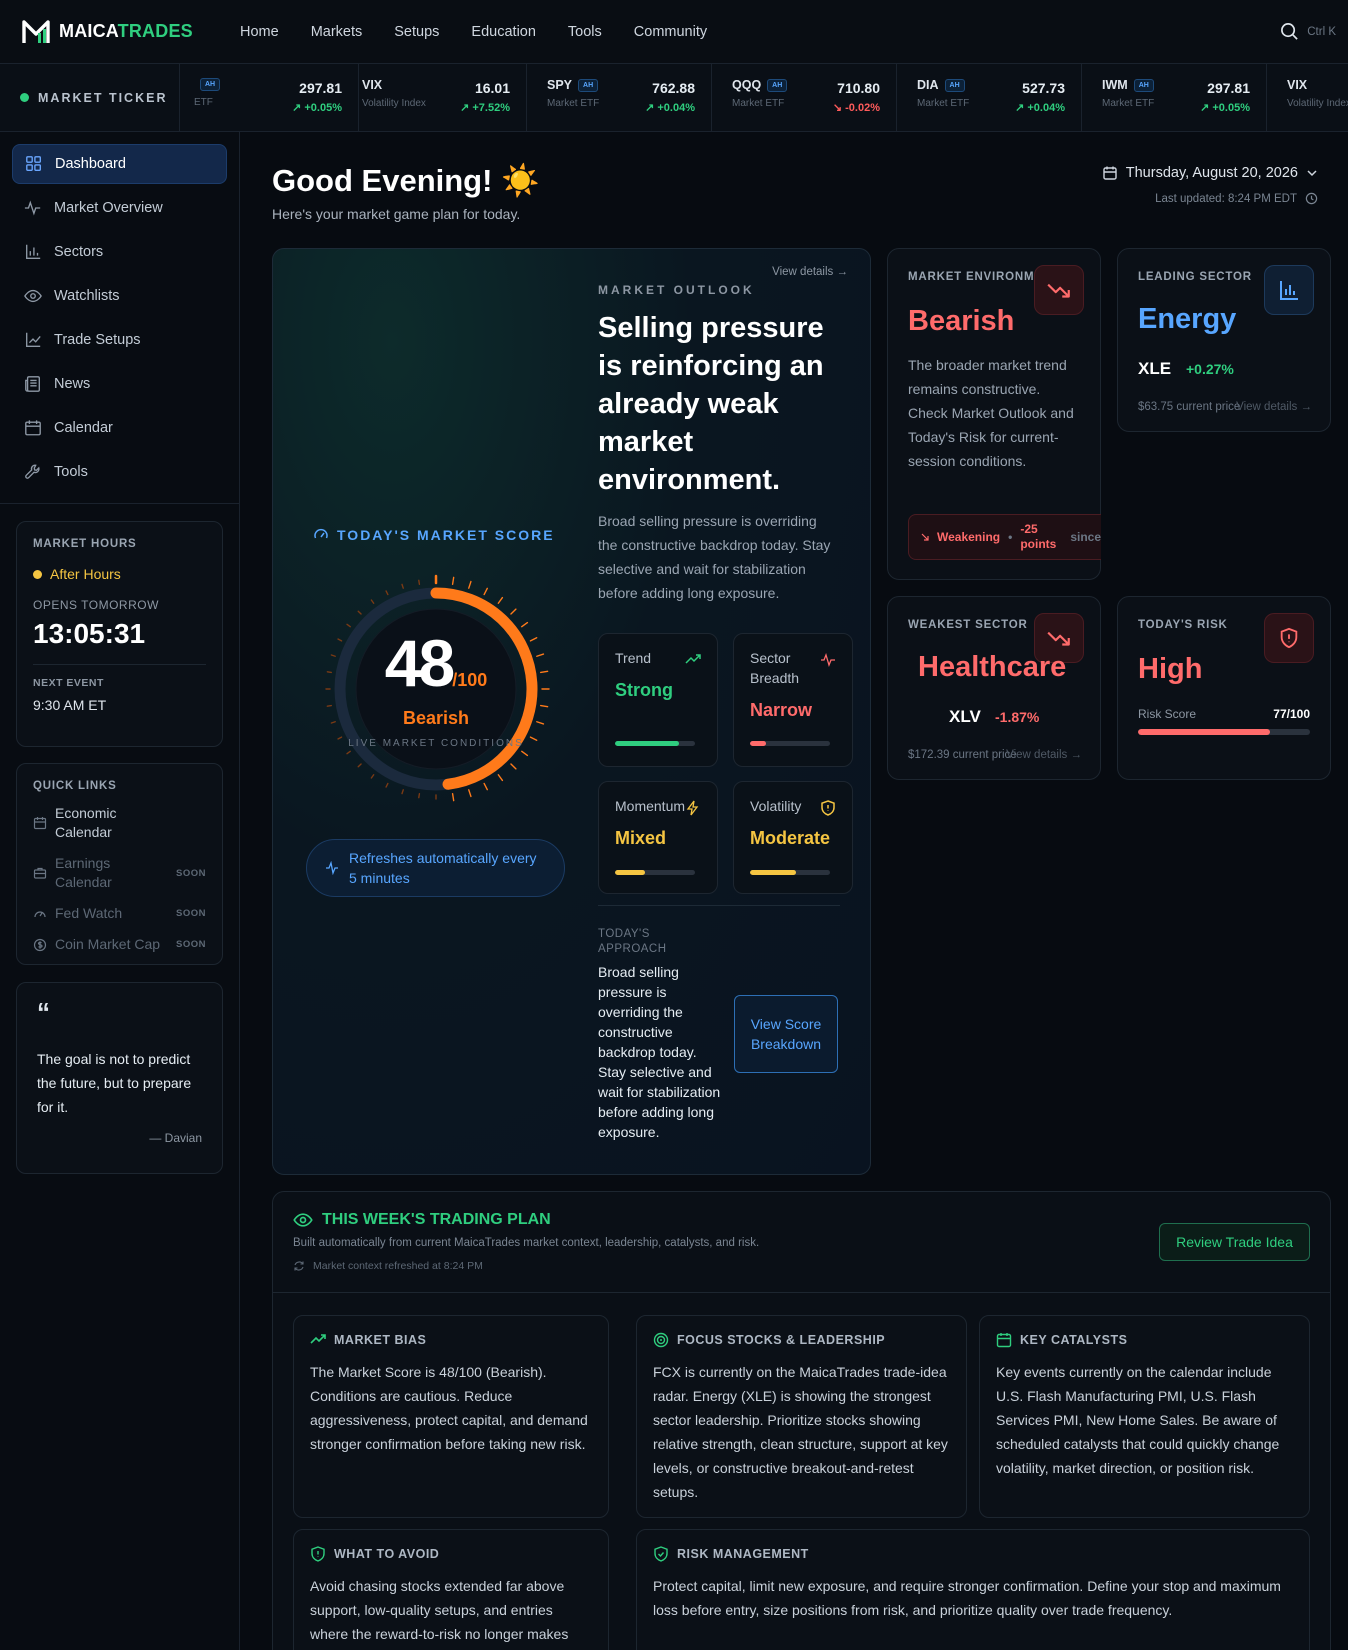 This screenshot has width=1348, height=1650. Describe the element at coordinates (119, 823) in the screenshot. I see `quick-link-economic-calendar: Economic Calendar` at that location.